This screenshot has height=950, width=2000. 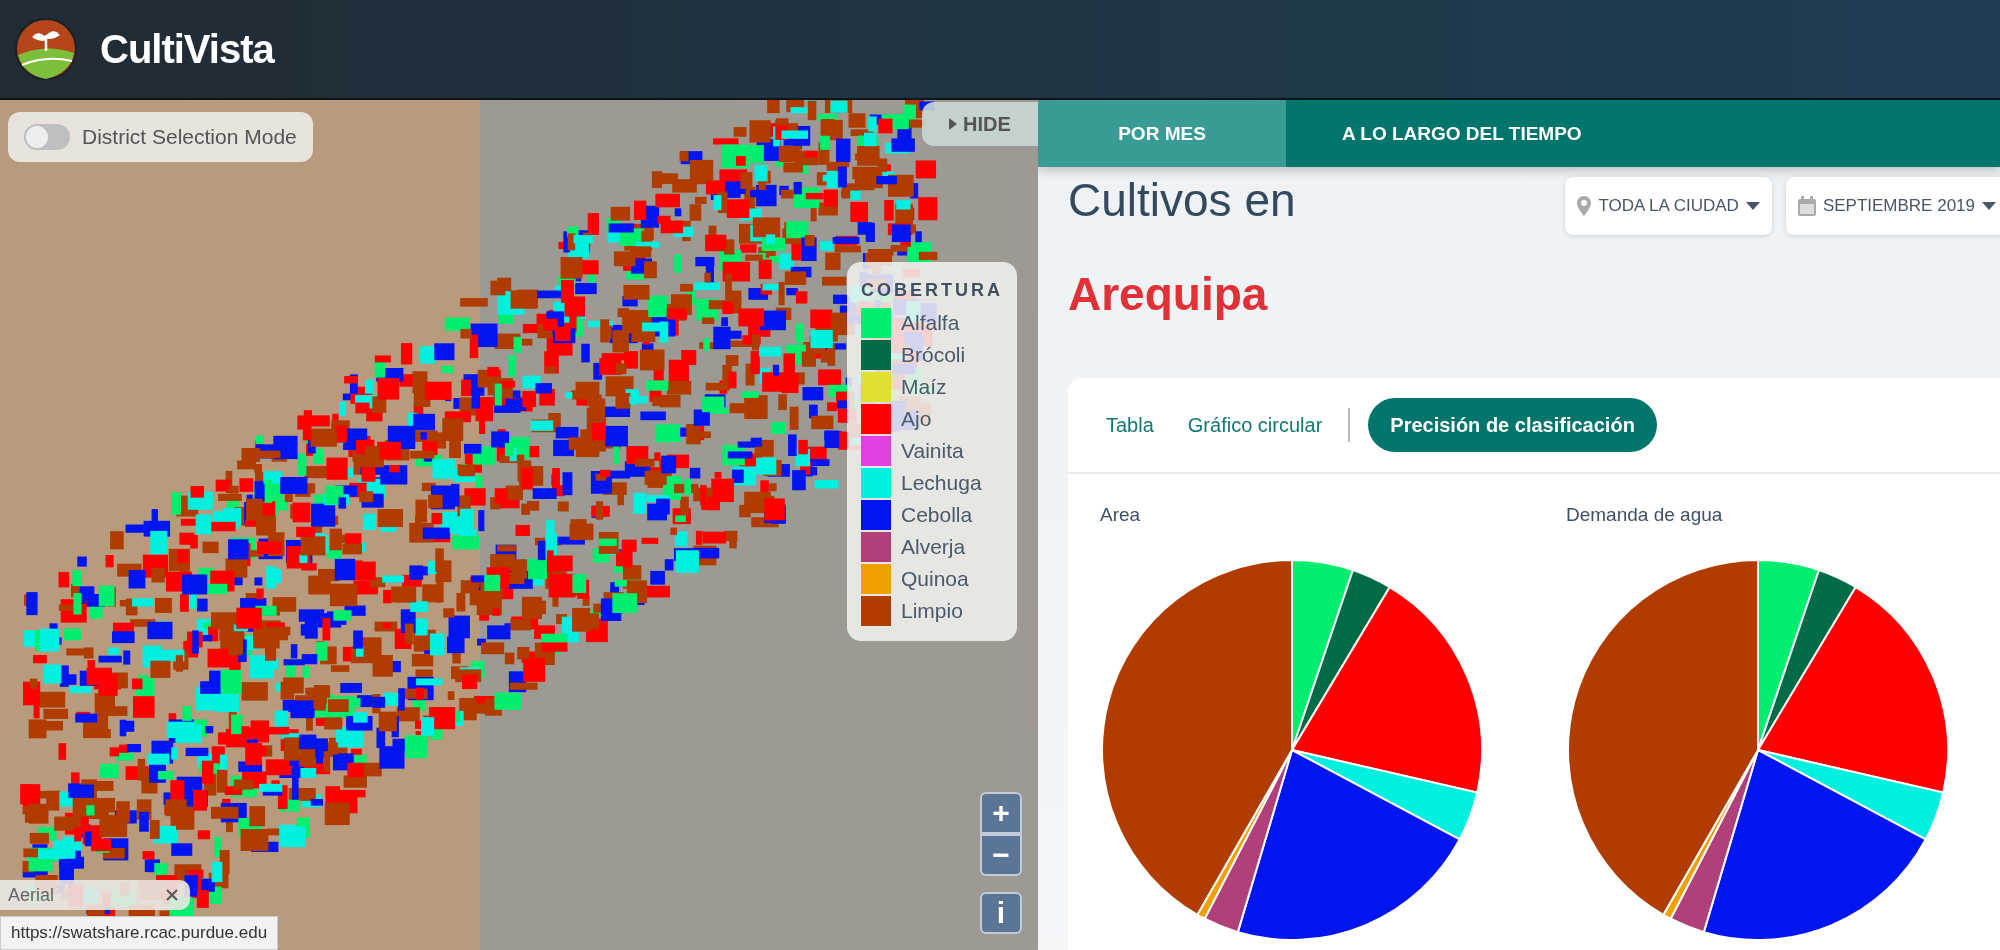 I want to click on info-button: i, so click(x=1001, y=913).